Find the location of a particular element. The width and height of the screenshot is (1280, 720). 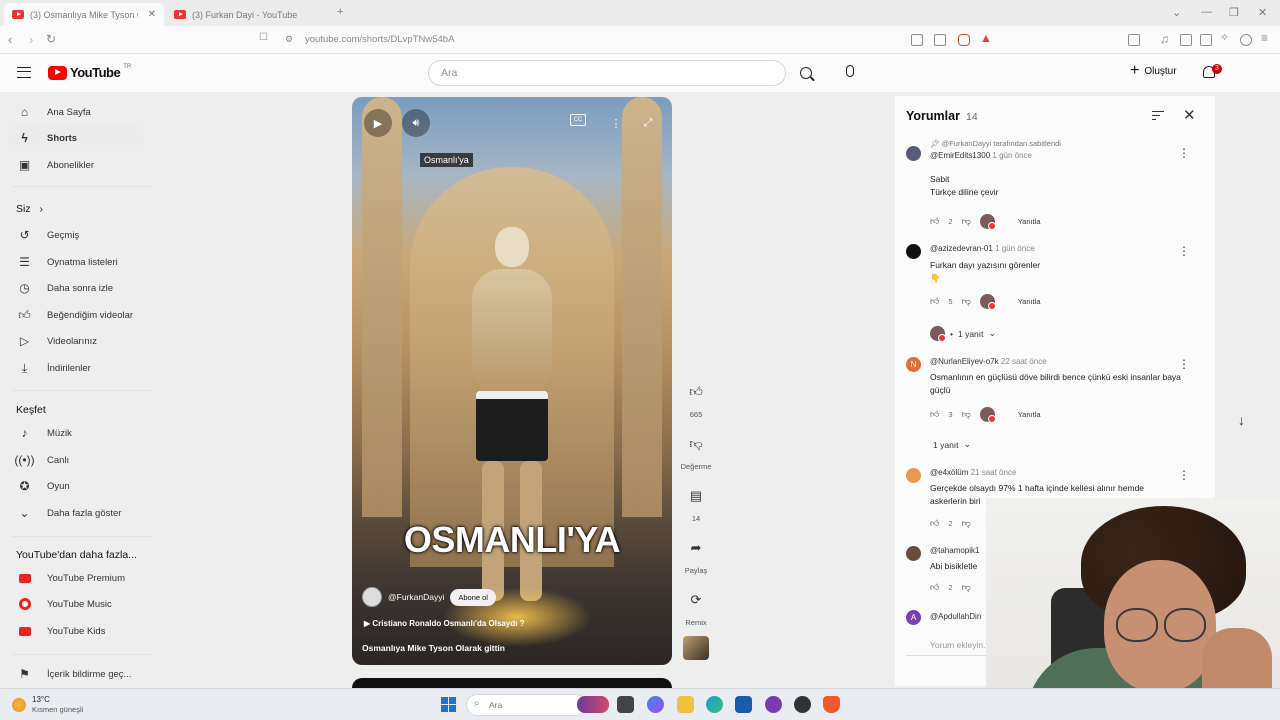

sidebar-item-youtube-music: YouTube Music is located at coordinates (76, 604).